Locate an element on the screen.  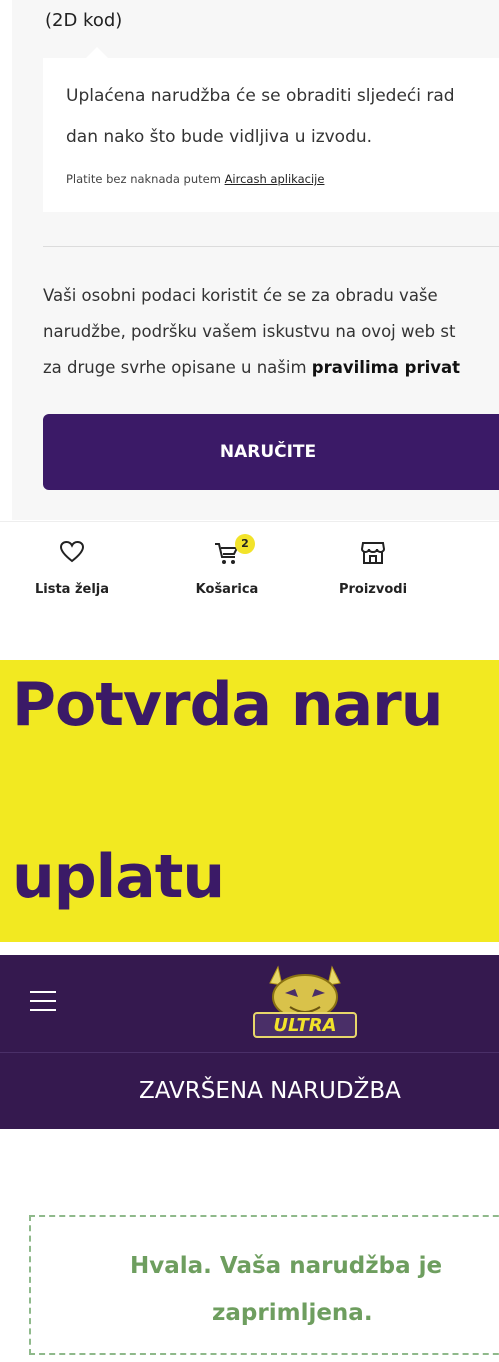
order-received-notice is located at coordinates (264, 1285).